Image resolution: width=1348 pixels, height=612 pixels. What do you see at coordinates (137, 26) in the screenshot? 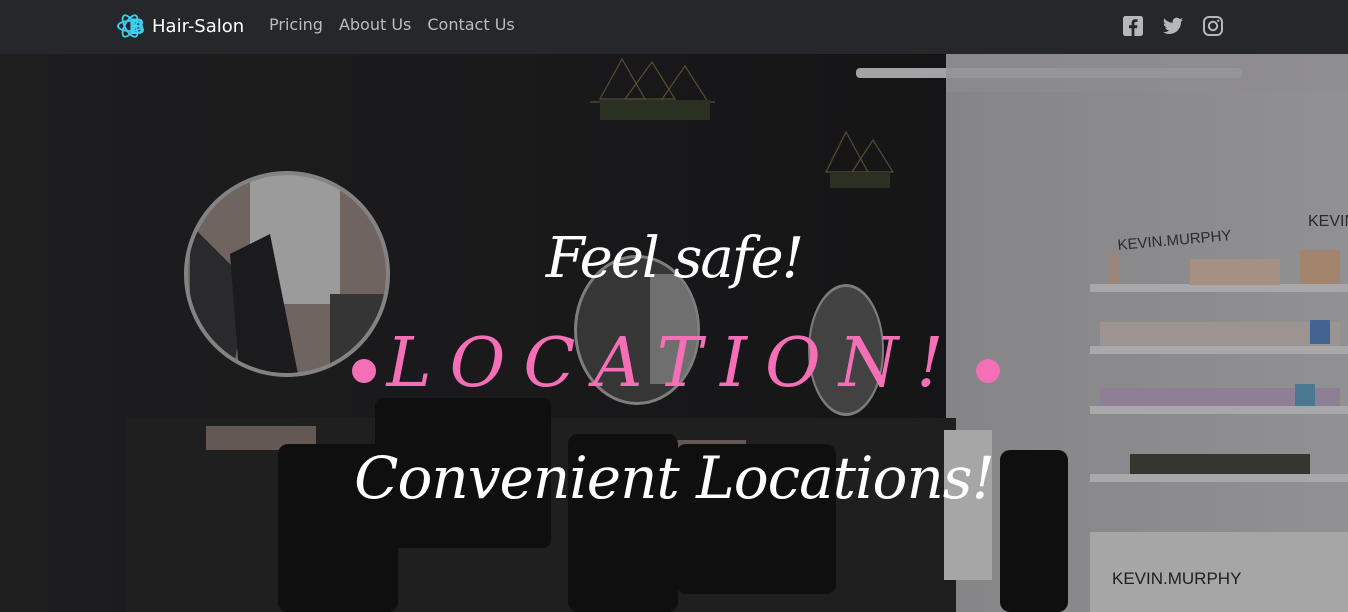
I see `svg-text: B` at bounding box center [137, 26].